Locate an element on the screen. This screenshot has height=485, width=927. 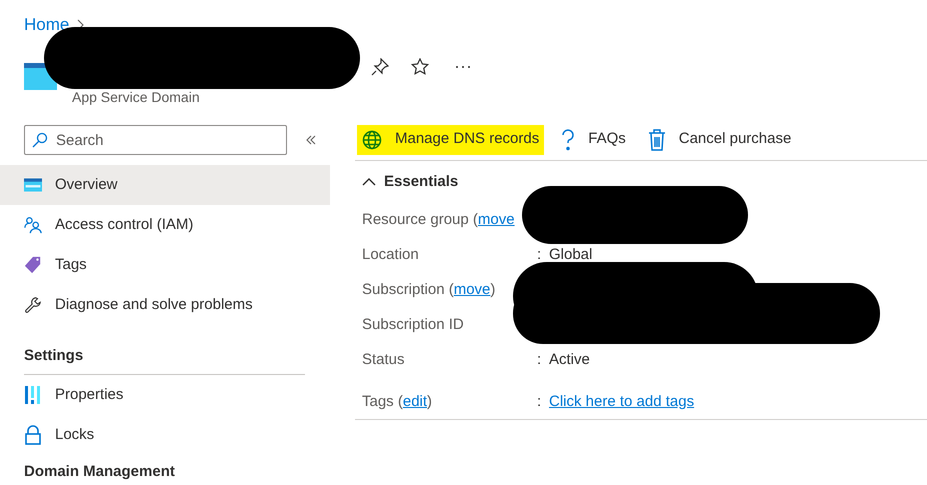
field-label: Status is located at coordinates (383, 360).